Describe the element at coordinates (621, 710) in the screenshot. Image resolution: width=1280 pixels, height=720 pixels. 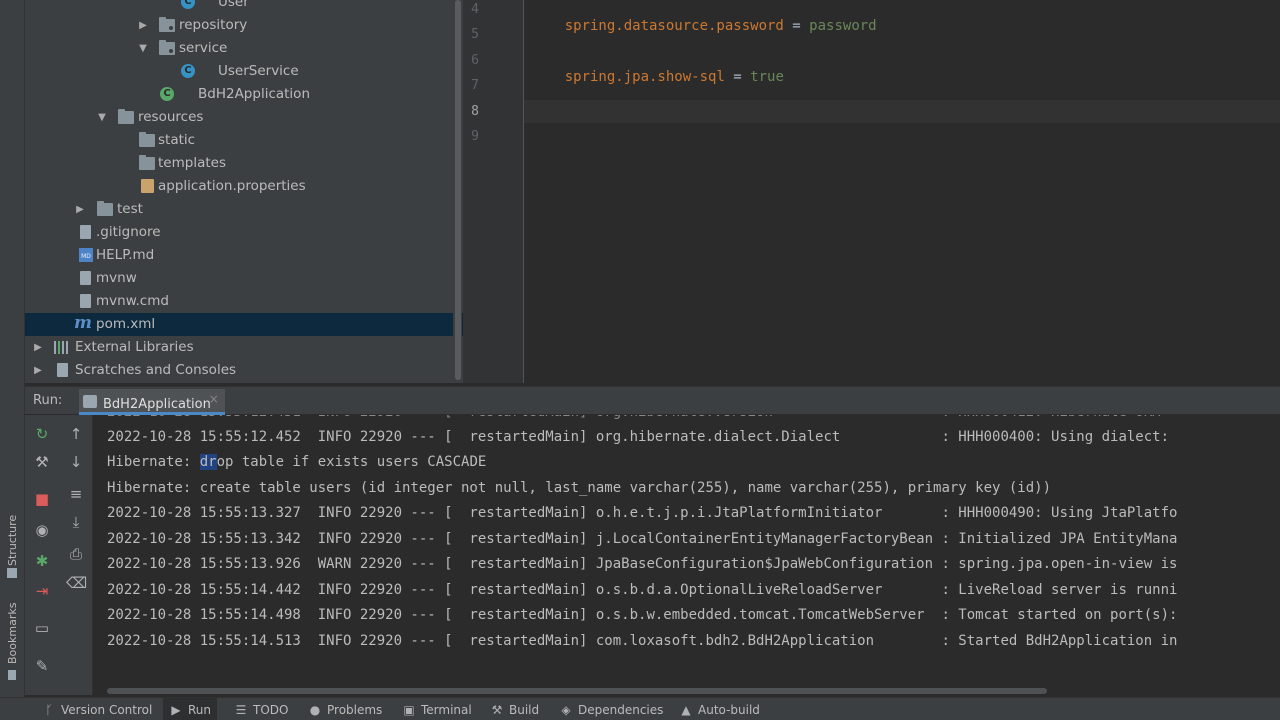
I see `tab-label: Dependencies` at that location.